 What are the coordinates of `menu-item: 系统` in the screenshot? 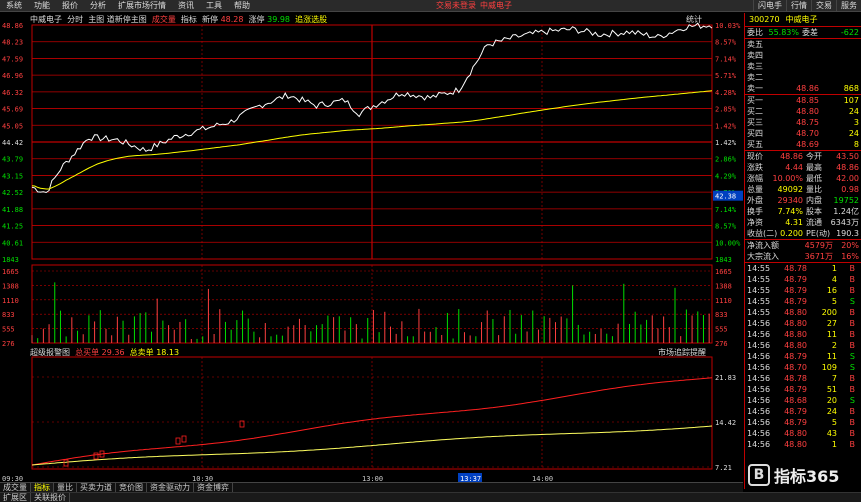 It's located at (14, 6).